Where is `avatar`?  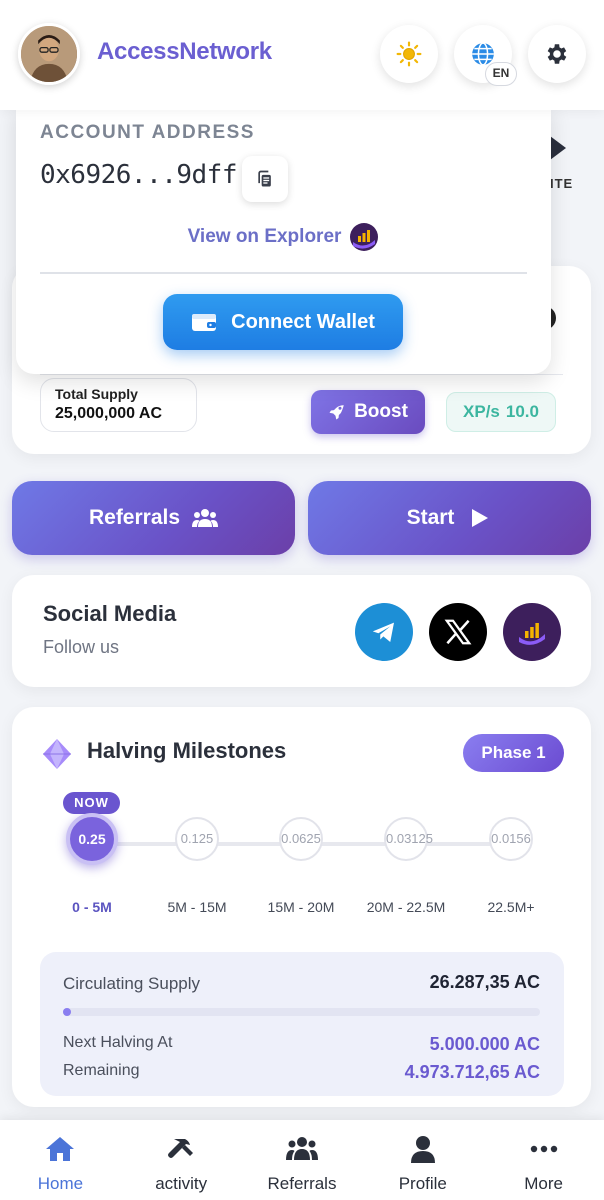 avatar is located at coordinates (49, 54).